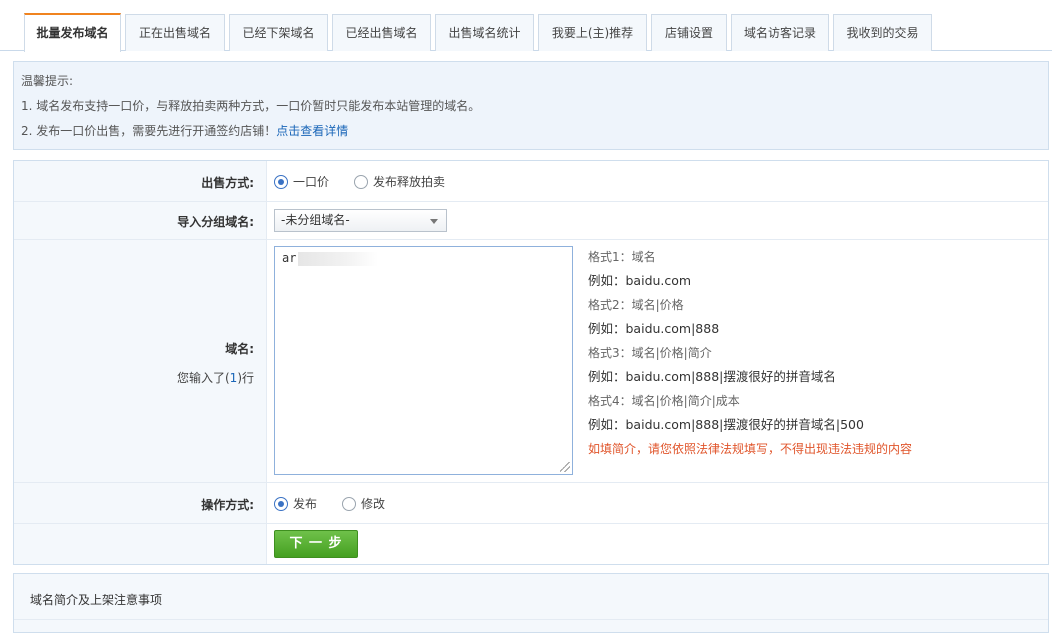  Describe the element at coordinates (534, 134) in the screenshot. I see `tips-line-2: 2. 发布一口价出售，需要先进行开通签约店铺！点击查看详情` at that location.